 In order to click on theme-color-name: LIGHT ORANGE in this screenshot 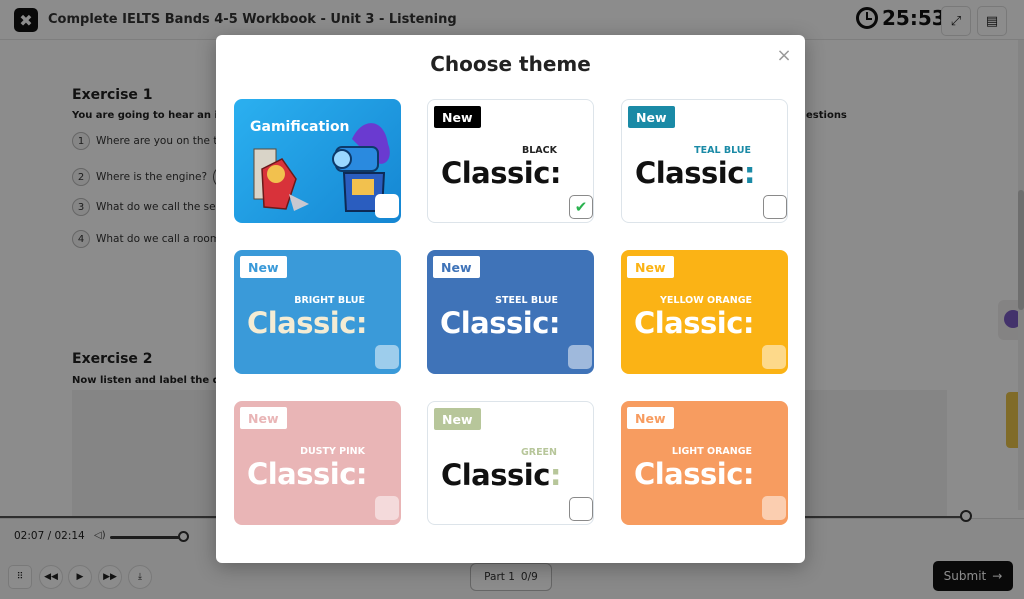, I will do `click(711, 451)`.